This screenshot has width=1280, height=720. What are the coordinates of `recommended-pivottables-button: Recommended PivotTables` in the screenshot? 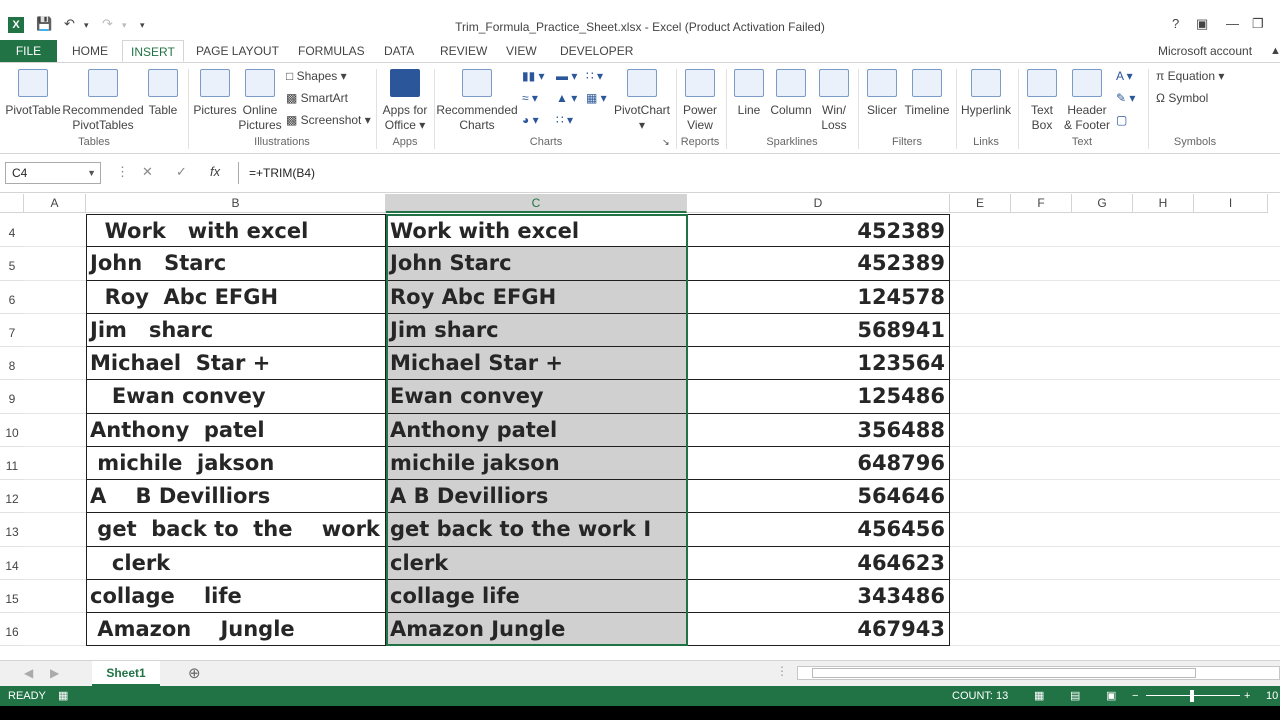 It's located at (103, 101).